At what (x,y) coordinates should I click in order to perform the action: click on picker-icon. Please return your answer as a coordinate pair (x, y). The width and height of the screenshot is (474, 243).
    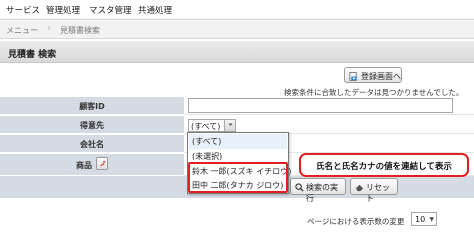
    Looking at the image, I should click on (102, 163).